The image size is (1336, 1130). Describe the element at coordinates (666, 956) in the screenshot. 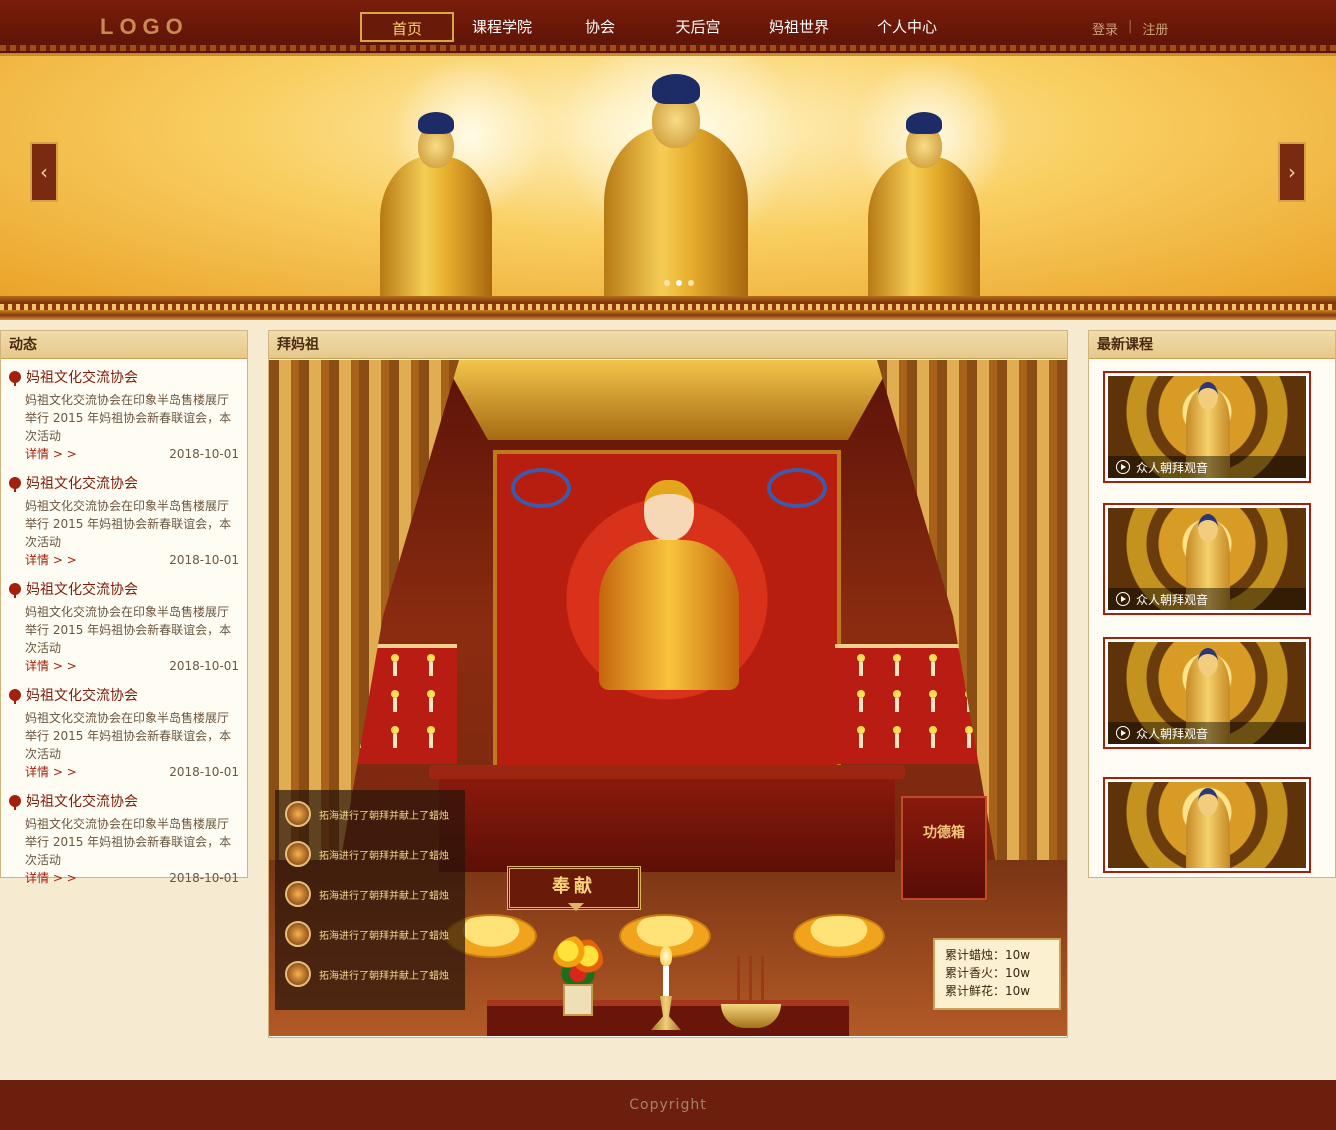

I see `candle-icon` at that location.